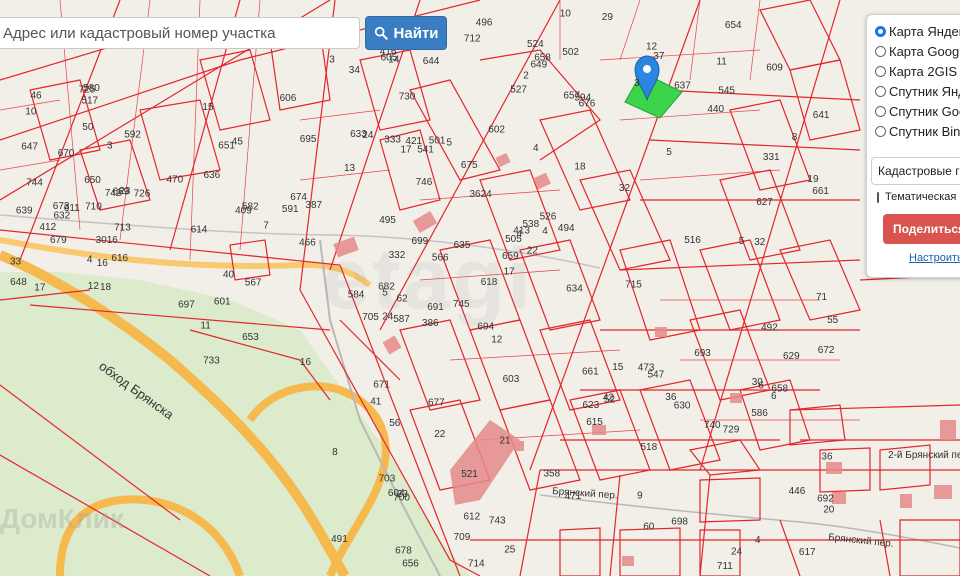 The image size is (960, 576). Describe the element at coordinates (797, 491) in the screenshot. I see `parcel-number: 446` at that location.